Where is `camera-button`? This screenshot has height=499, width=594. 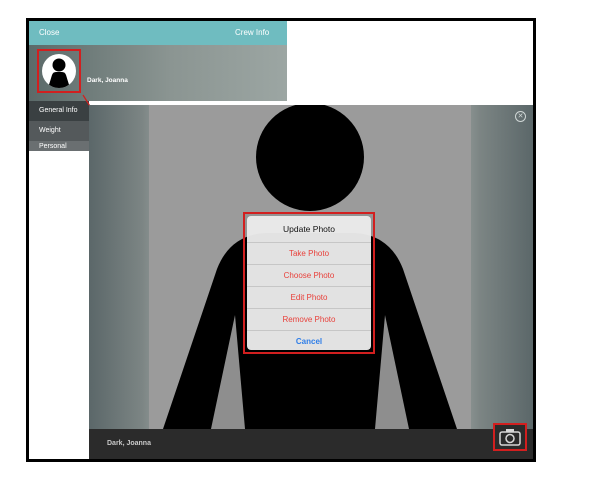 camera-button is located at coordinates (510, 437).